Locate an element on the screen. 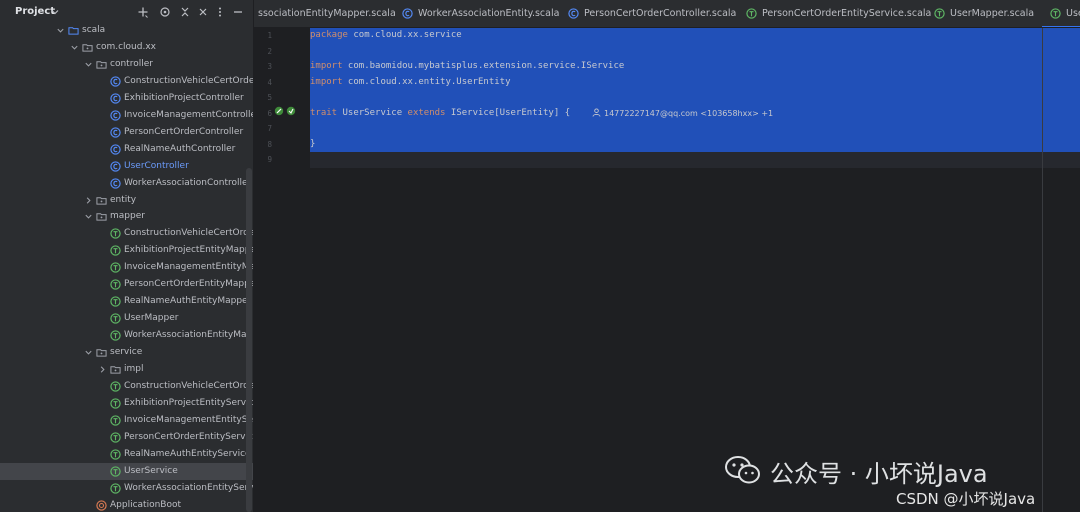 The width and height of the screenshot is (1080, 512). add-icon is located at coordinates (143, 12).